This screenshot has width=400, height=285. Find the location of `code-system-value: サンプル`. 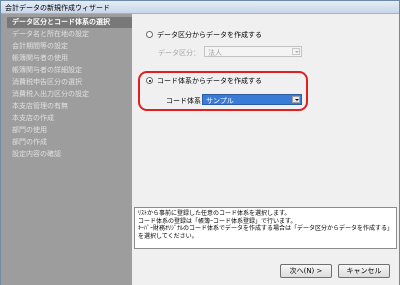

code-system-value: サンプル is located at coordinates (220, 101).